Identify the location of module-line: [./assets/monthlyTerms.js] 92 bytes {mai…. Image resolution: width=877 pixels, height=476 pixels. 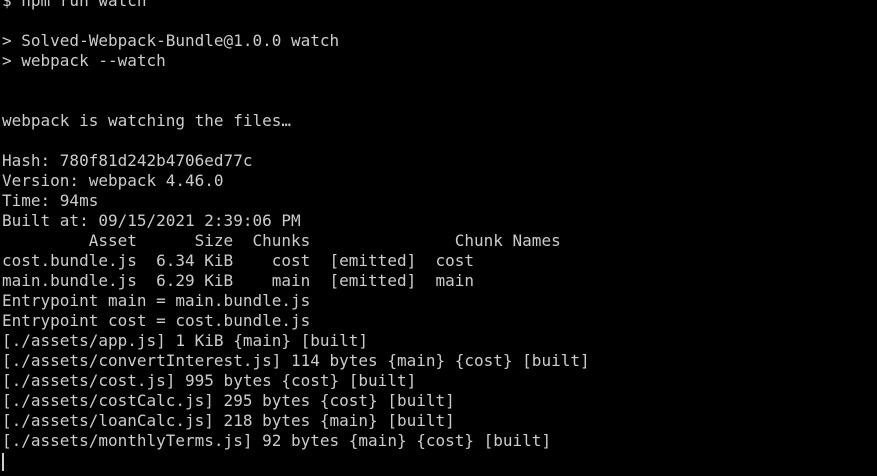
(277, 440).